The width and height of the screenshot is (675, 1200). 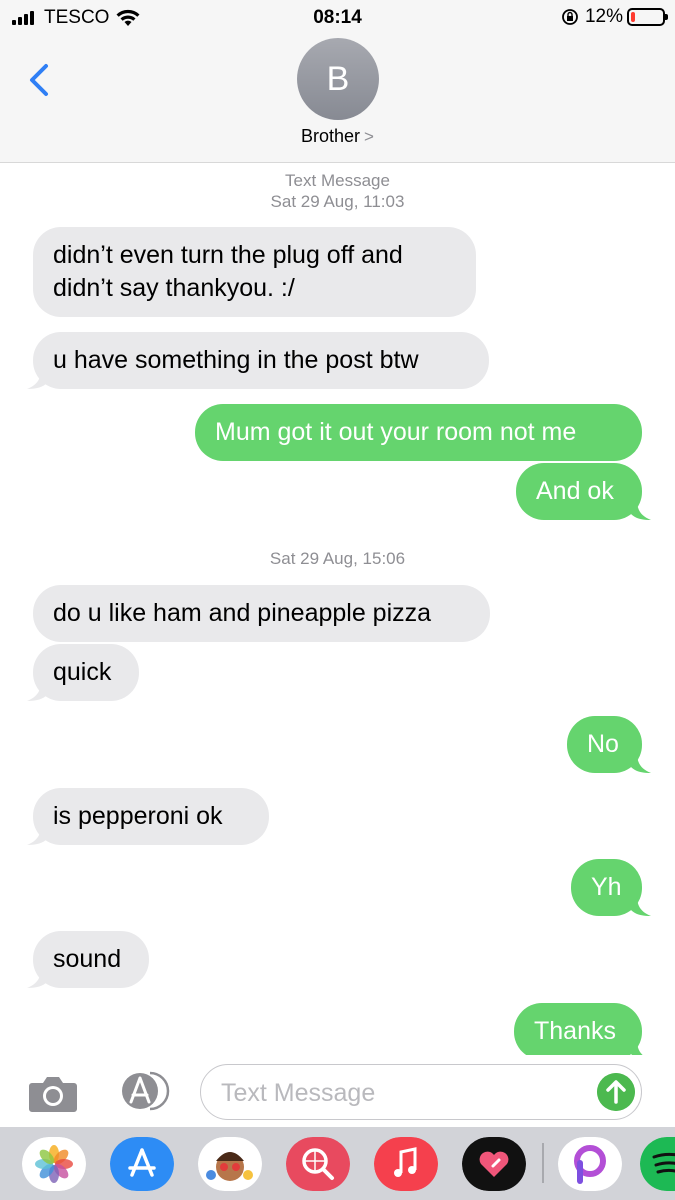 I want to click on orientation-lock-icon, so click(x=570, y=17).